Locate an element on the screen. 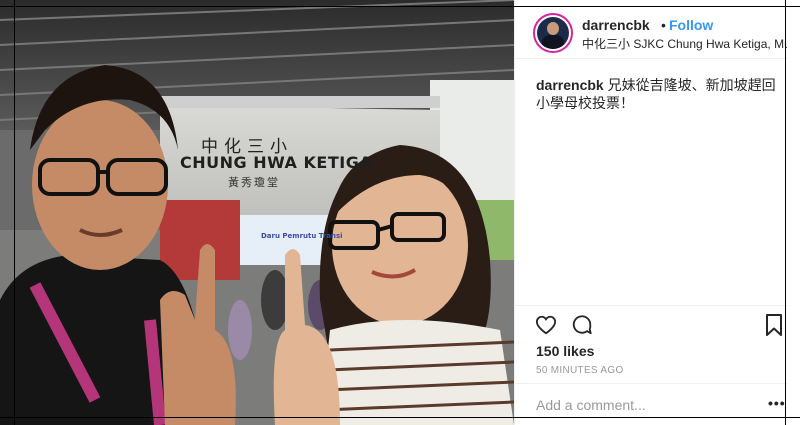  sign-school-name: CHUNG HWA KETIGA is located at coordinates (276, 162).